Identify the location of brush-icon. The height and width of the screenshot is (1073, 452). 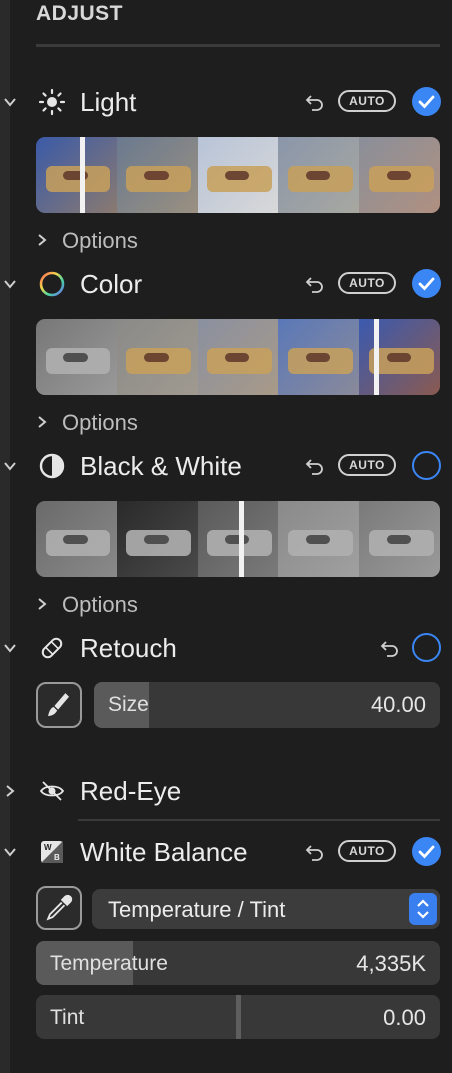
(59, 704).